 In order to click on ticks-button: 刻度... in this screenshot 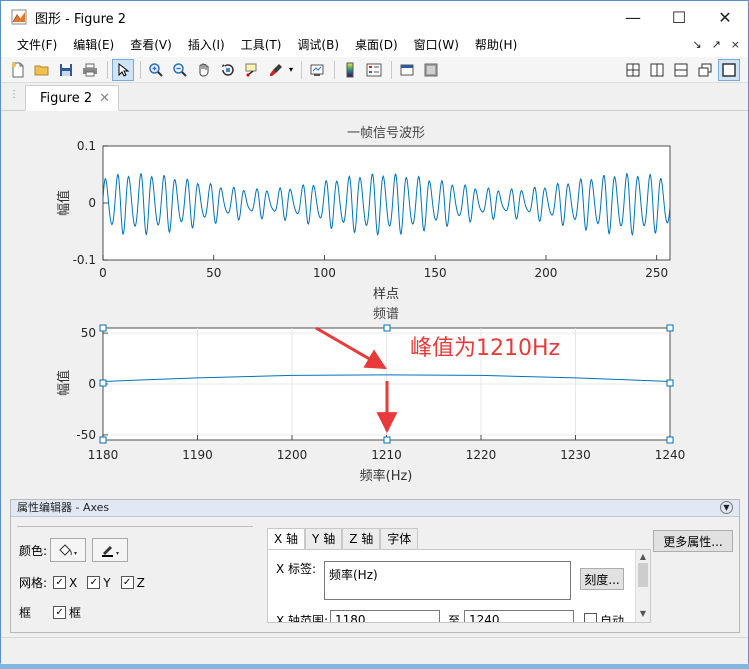, I will do `click(602, 579)`.